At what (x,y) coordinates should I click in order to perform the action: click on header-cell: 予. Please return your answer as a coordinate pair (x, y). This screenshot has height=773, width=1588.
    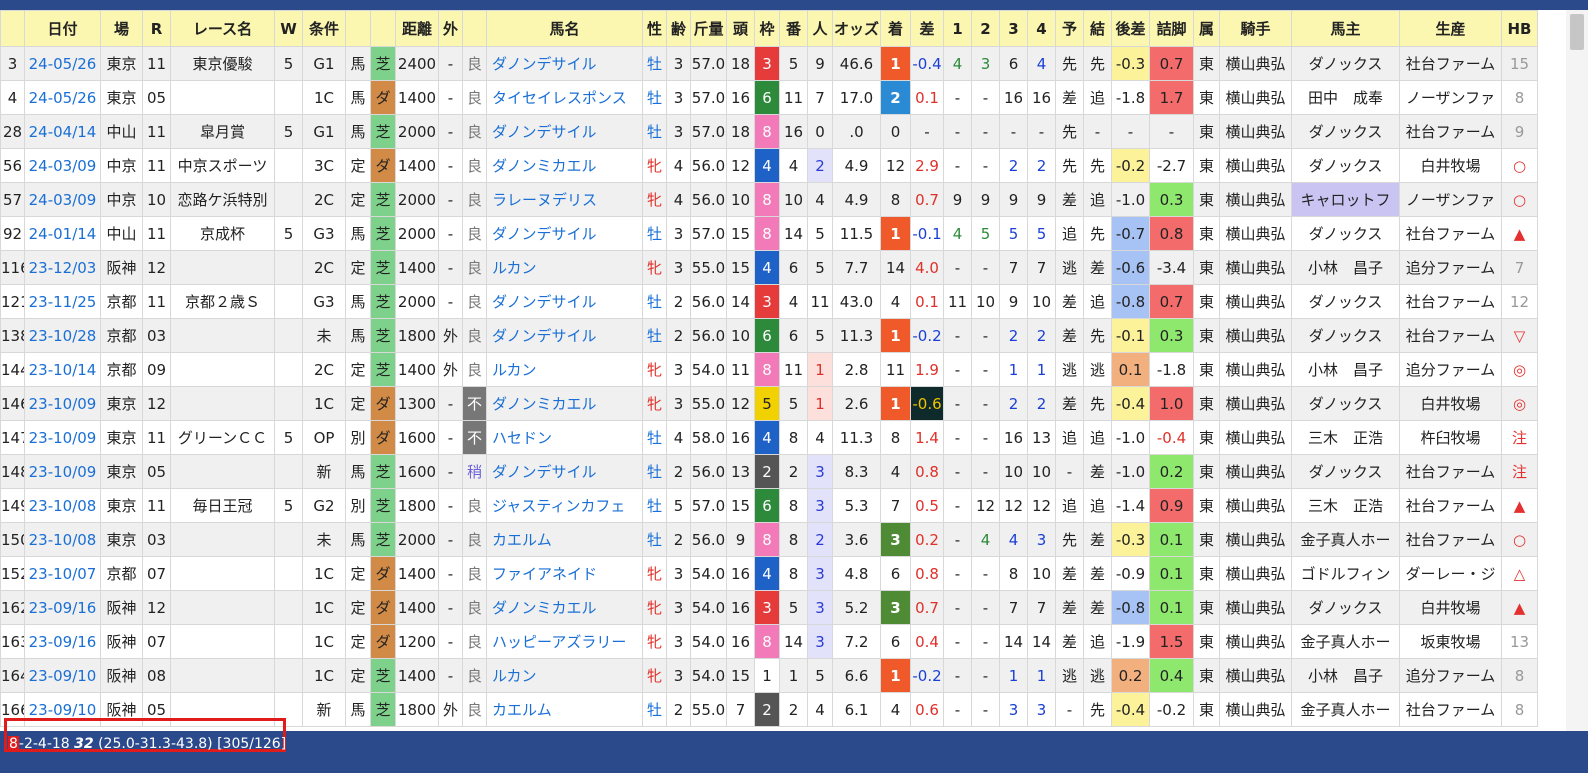
    Looking at the image, I should click on (1069, 28).